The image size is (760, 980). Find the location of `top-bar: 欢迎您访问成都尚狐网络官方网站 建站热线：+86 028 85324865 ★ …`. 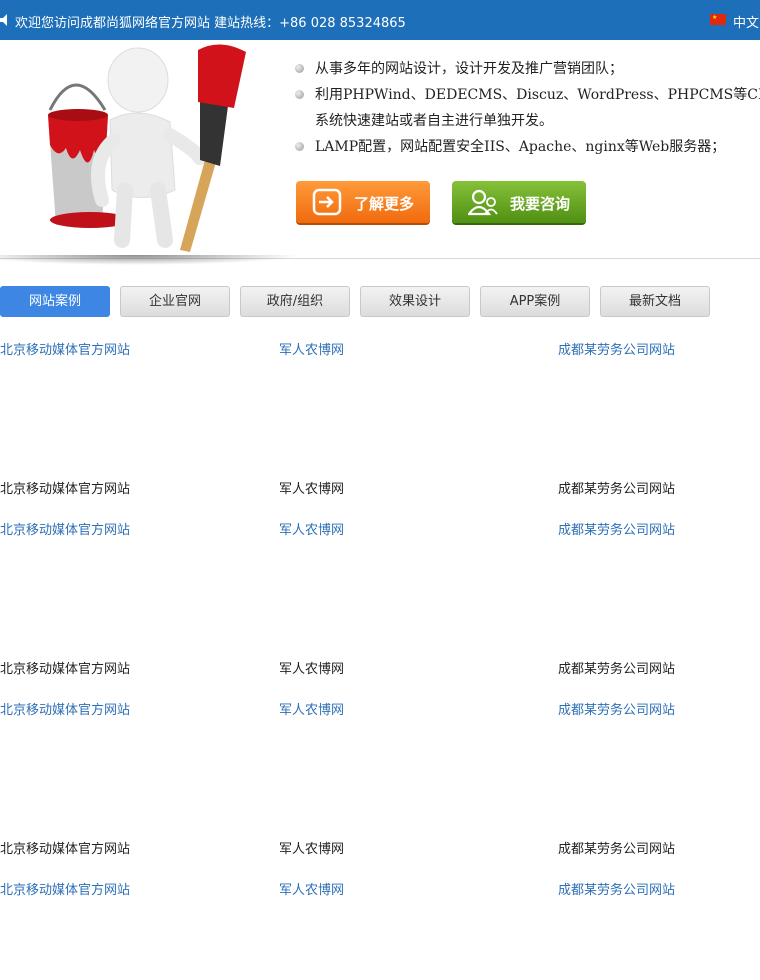

top-bar: 欢迎您访问成都尚狐网络官方网站 建站热线：+86 028 85324865 ★ … is located at coordinates (380, 20).